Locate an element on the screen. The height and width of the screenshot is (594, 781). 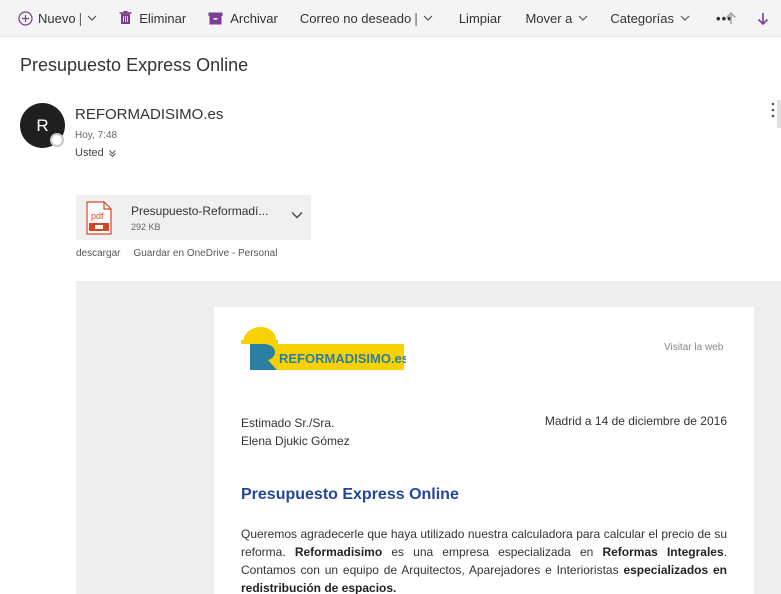
plus-circle-icon is located at coordinates (25, 18).